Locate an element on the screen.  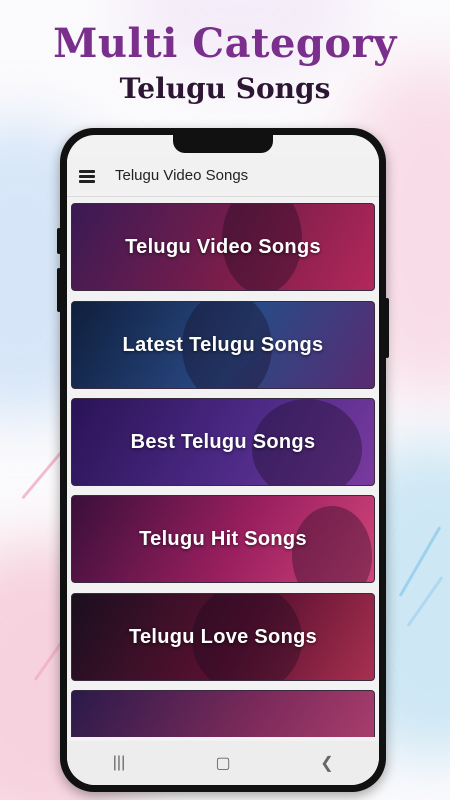
category-card-best-telugu-songs: Best Telugu Songs is located at coordinates (223, 442).